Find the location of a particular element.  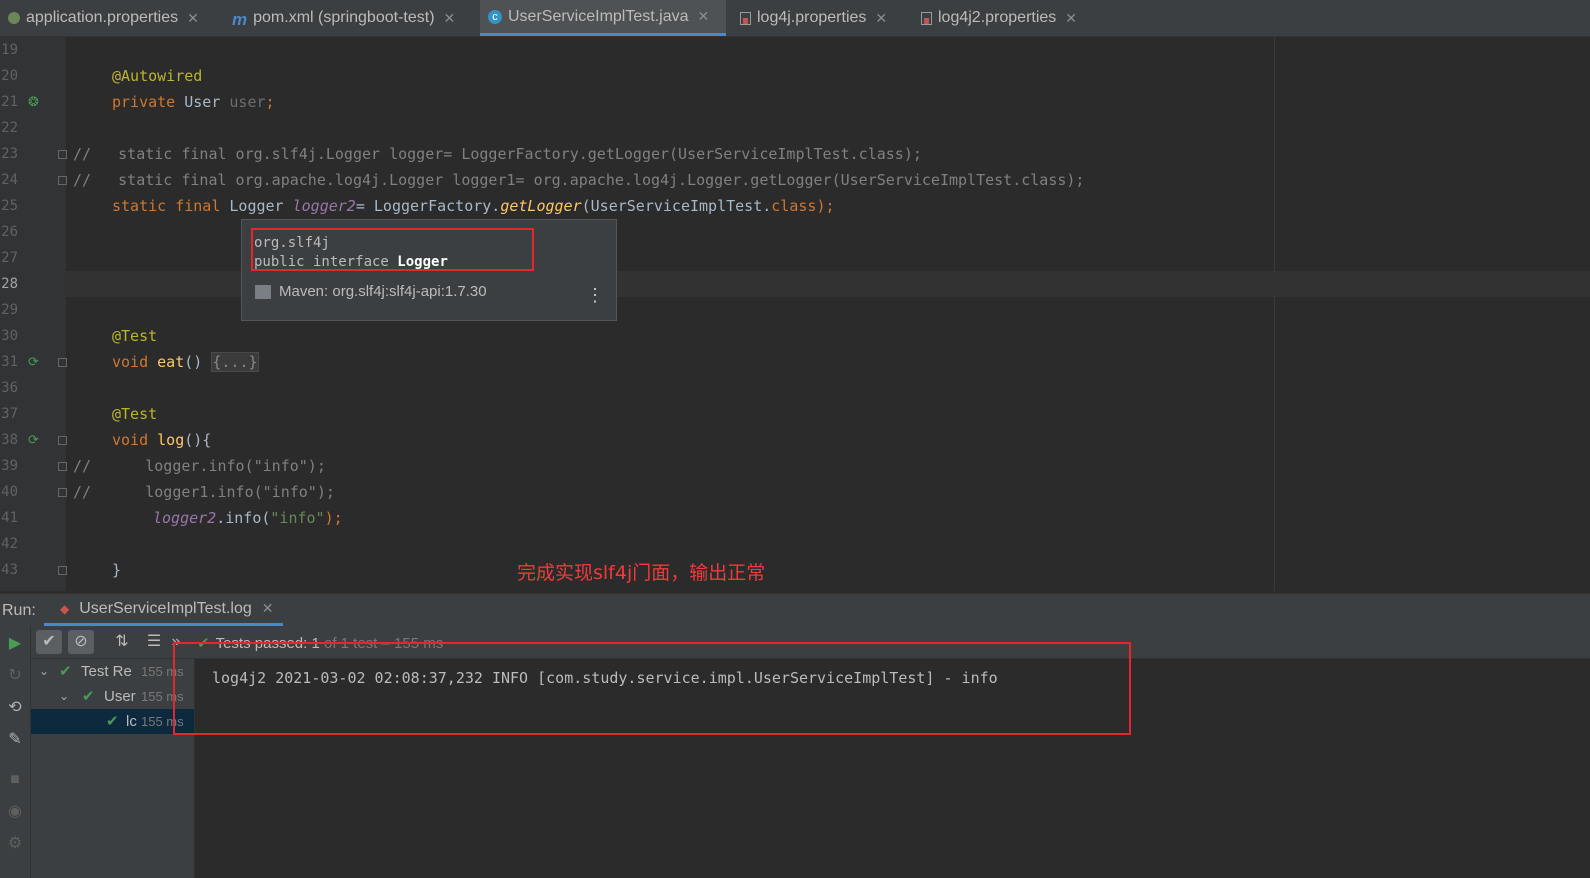

line-number: 31 is located at coordinates (9, 362).